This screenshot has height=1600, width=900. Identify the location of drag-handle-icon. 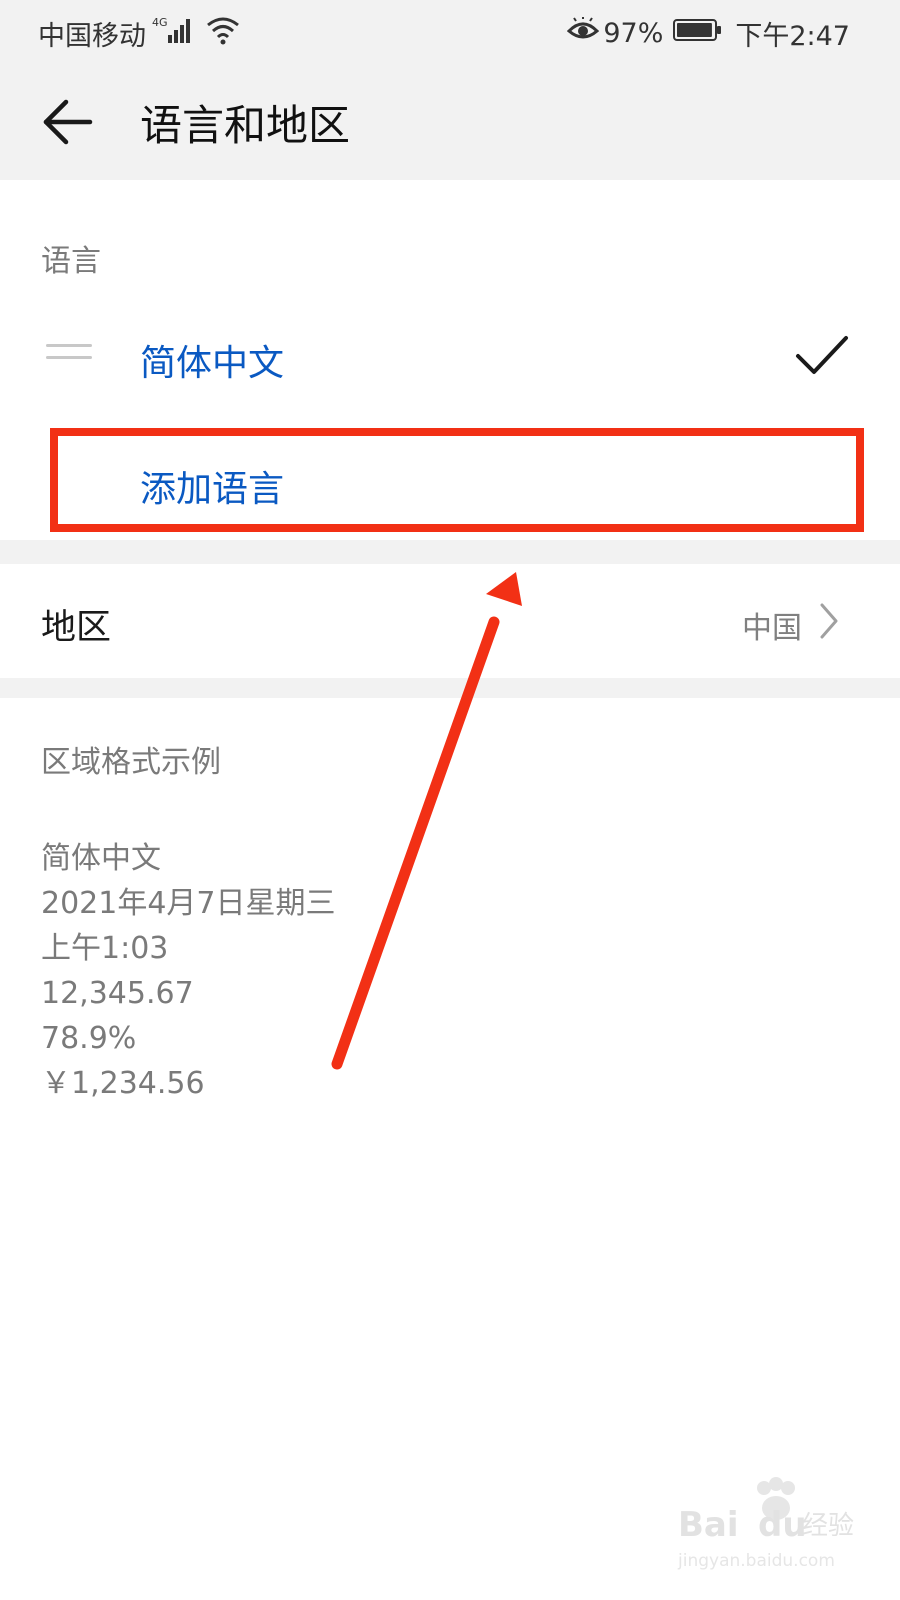
(69, 352).